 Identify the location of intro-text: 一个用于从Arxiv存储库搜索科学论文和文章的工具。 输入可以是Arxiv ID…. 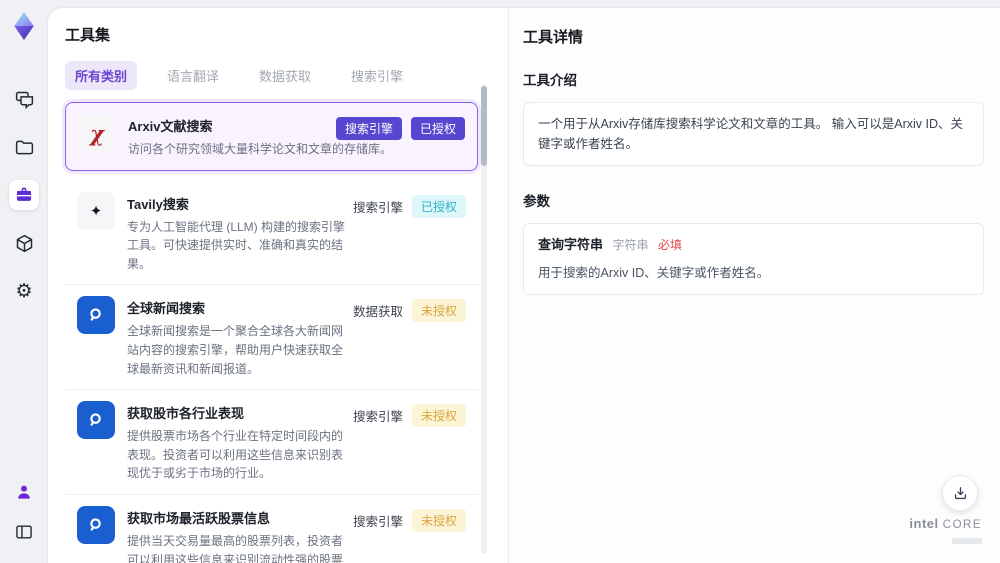
(751, 134).